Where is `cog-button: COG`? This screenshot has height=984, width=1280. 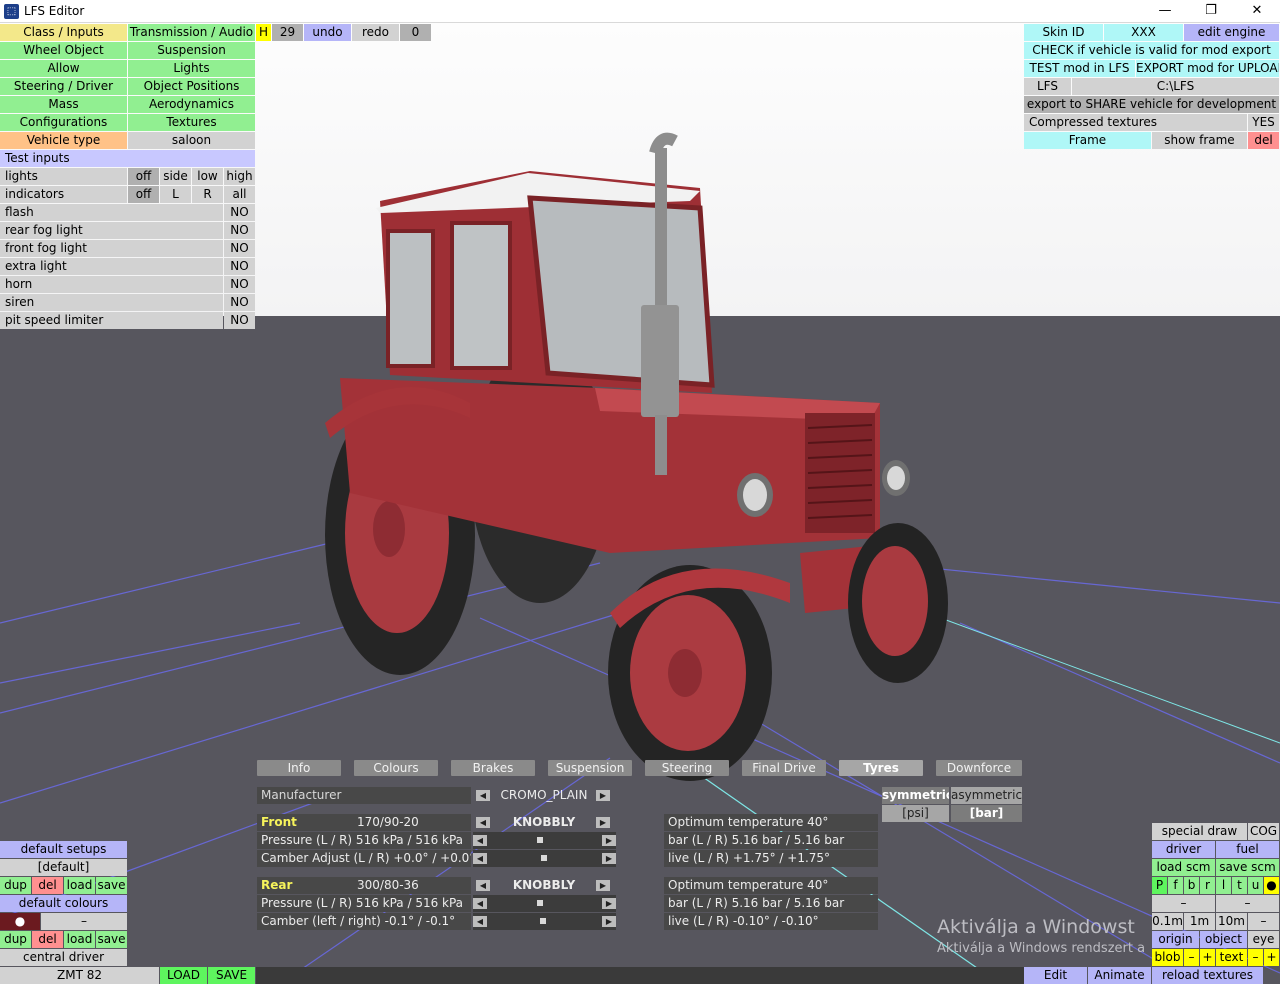 cog-button: COG is located at coordinates (1263, 831).